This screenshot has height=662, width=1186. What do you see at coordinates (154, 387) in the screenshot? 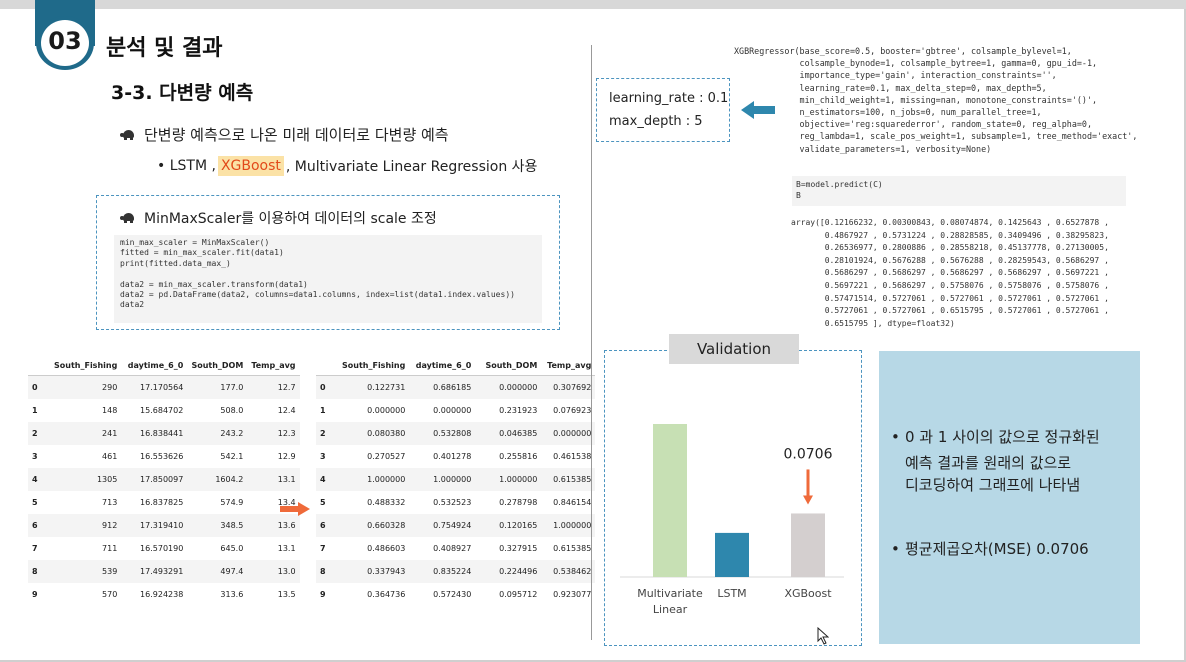
I see `table-cell: 17.170564` at bounding box center [154, 387].